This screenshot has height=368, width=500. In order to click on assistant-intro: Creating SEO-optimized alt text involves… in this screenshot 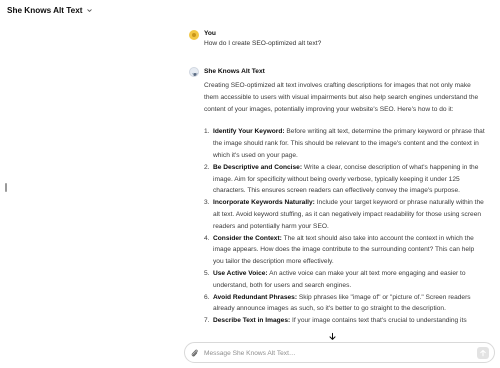, I will do `click(341, 97)`.